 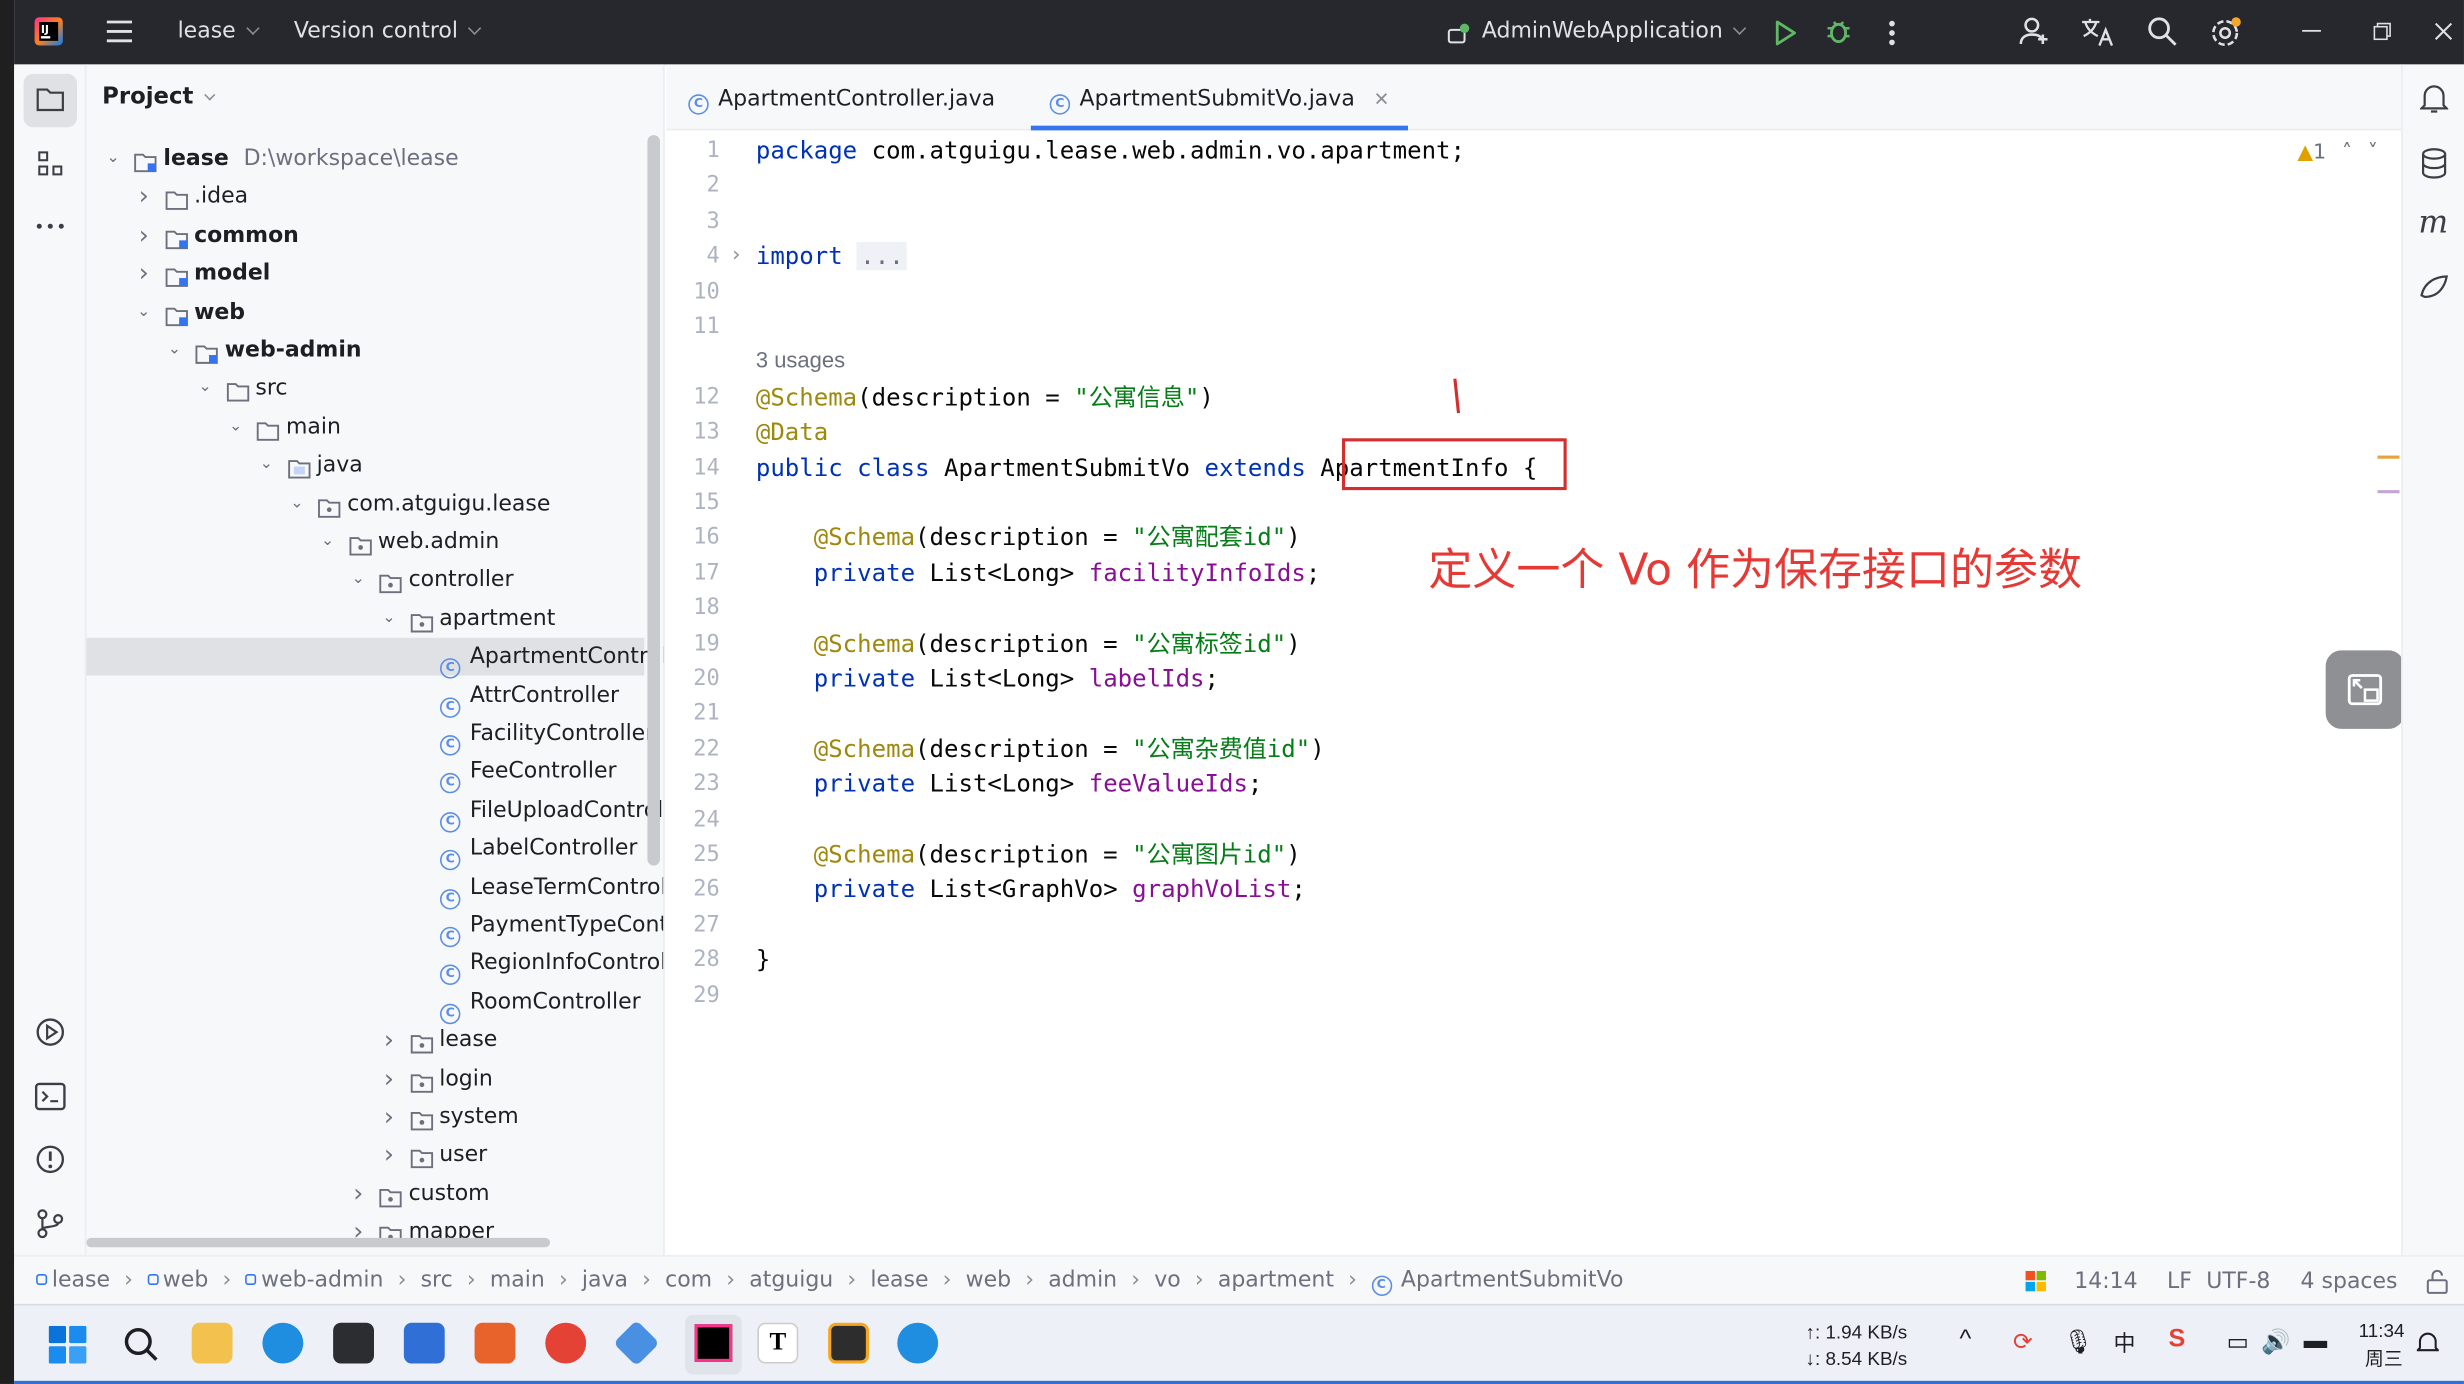 I want to click on tree-item: ⌄ java, so click(x=365, y=465).